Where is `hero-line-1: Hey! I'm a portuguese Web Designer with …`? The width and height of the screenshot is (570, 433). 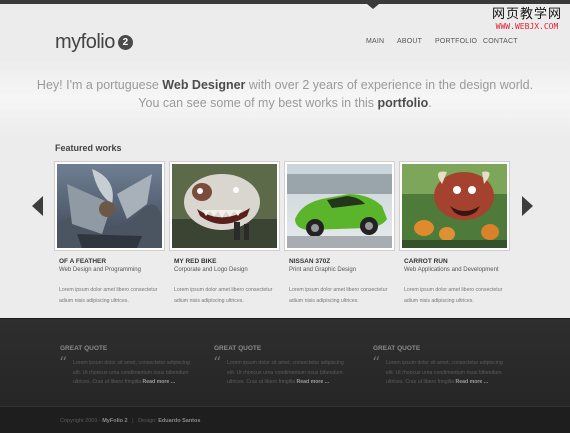 hero-line-1: Hey! I'm a portuguese Web Designer with … is located at coordinates (285, 85).